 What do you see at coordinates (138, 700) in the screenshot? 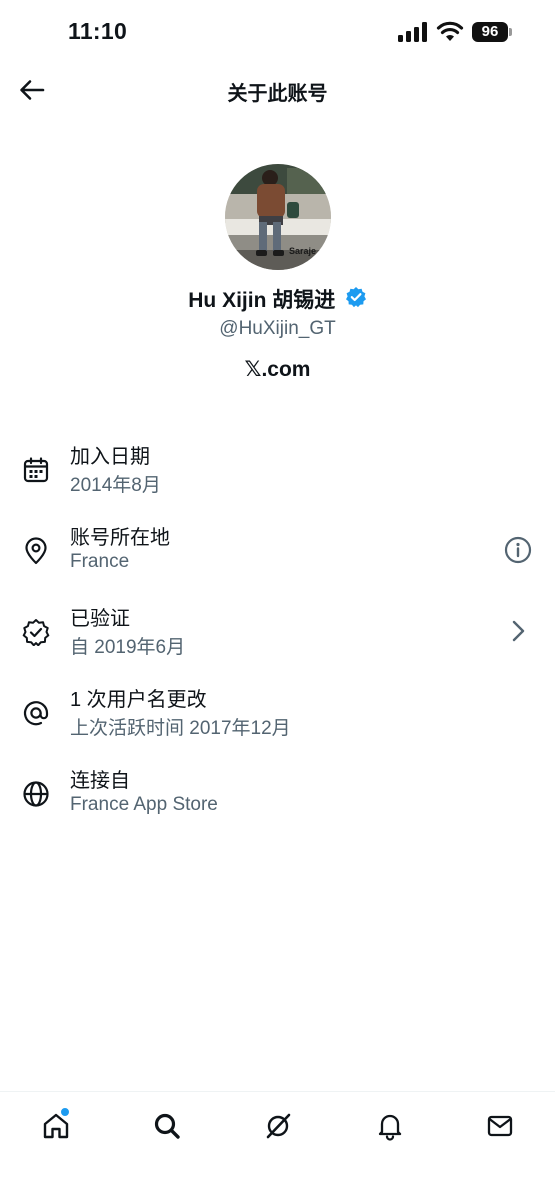
I see `info-title: 1 次用户名更改` at bounding box center [138, 700].